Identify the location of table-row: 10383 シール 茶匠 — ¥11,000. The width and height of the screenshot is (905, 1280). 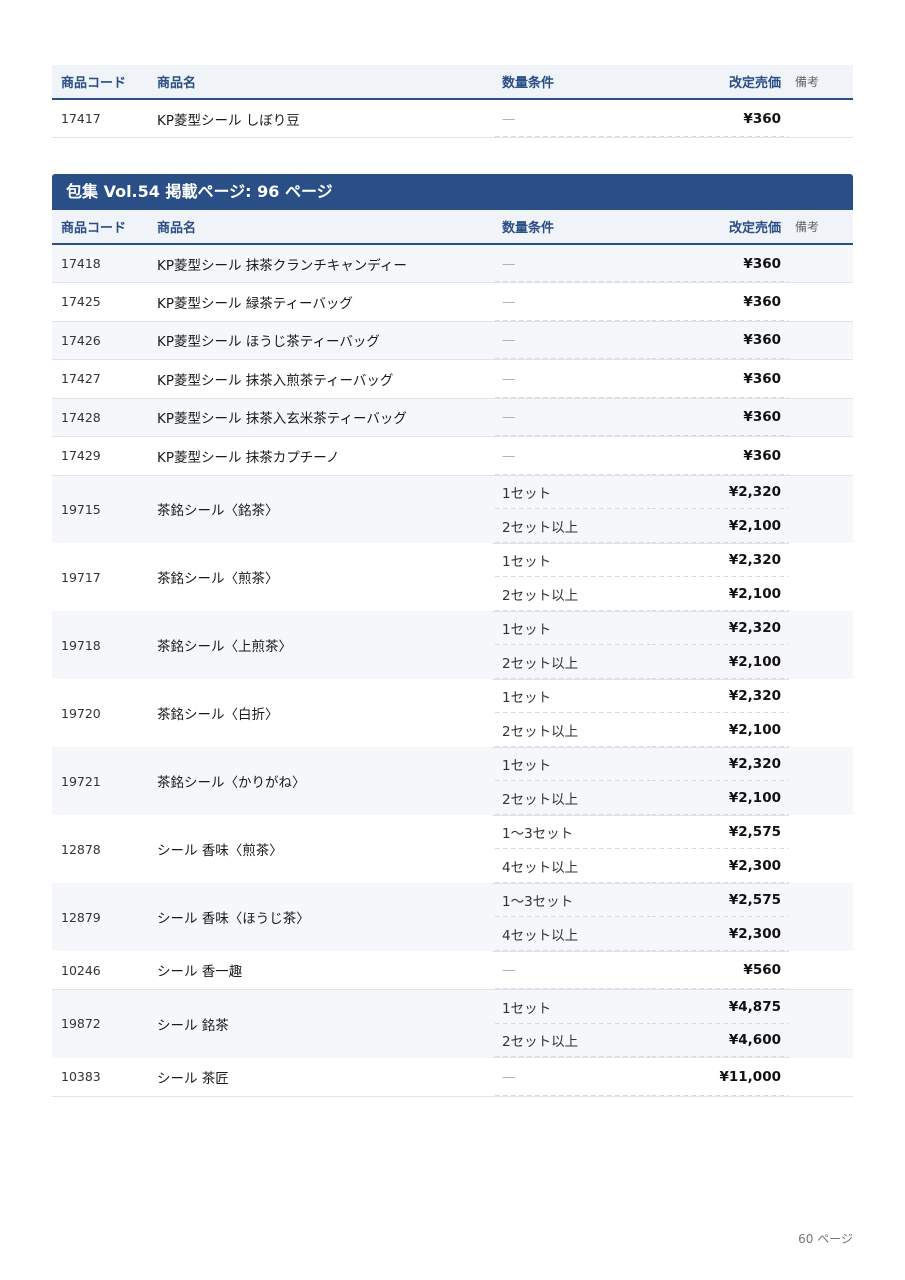
(452, 1077).